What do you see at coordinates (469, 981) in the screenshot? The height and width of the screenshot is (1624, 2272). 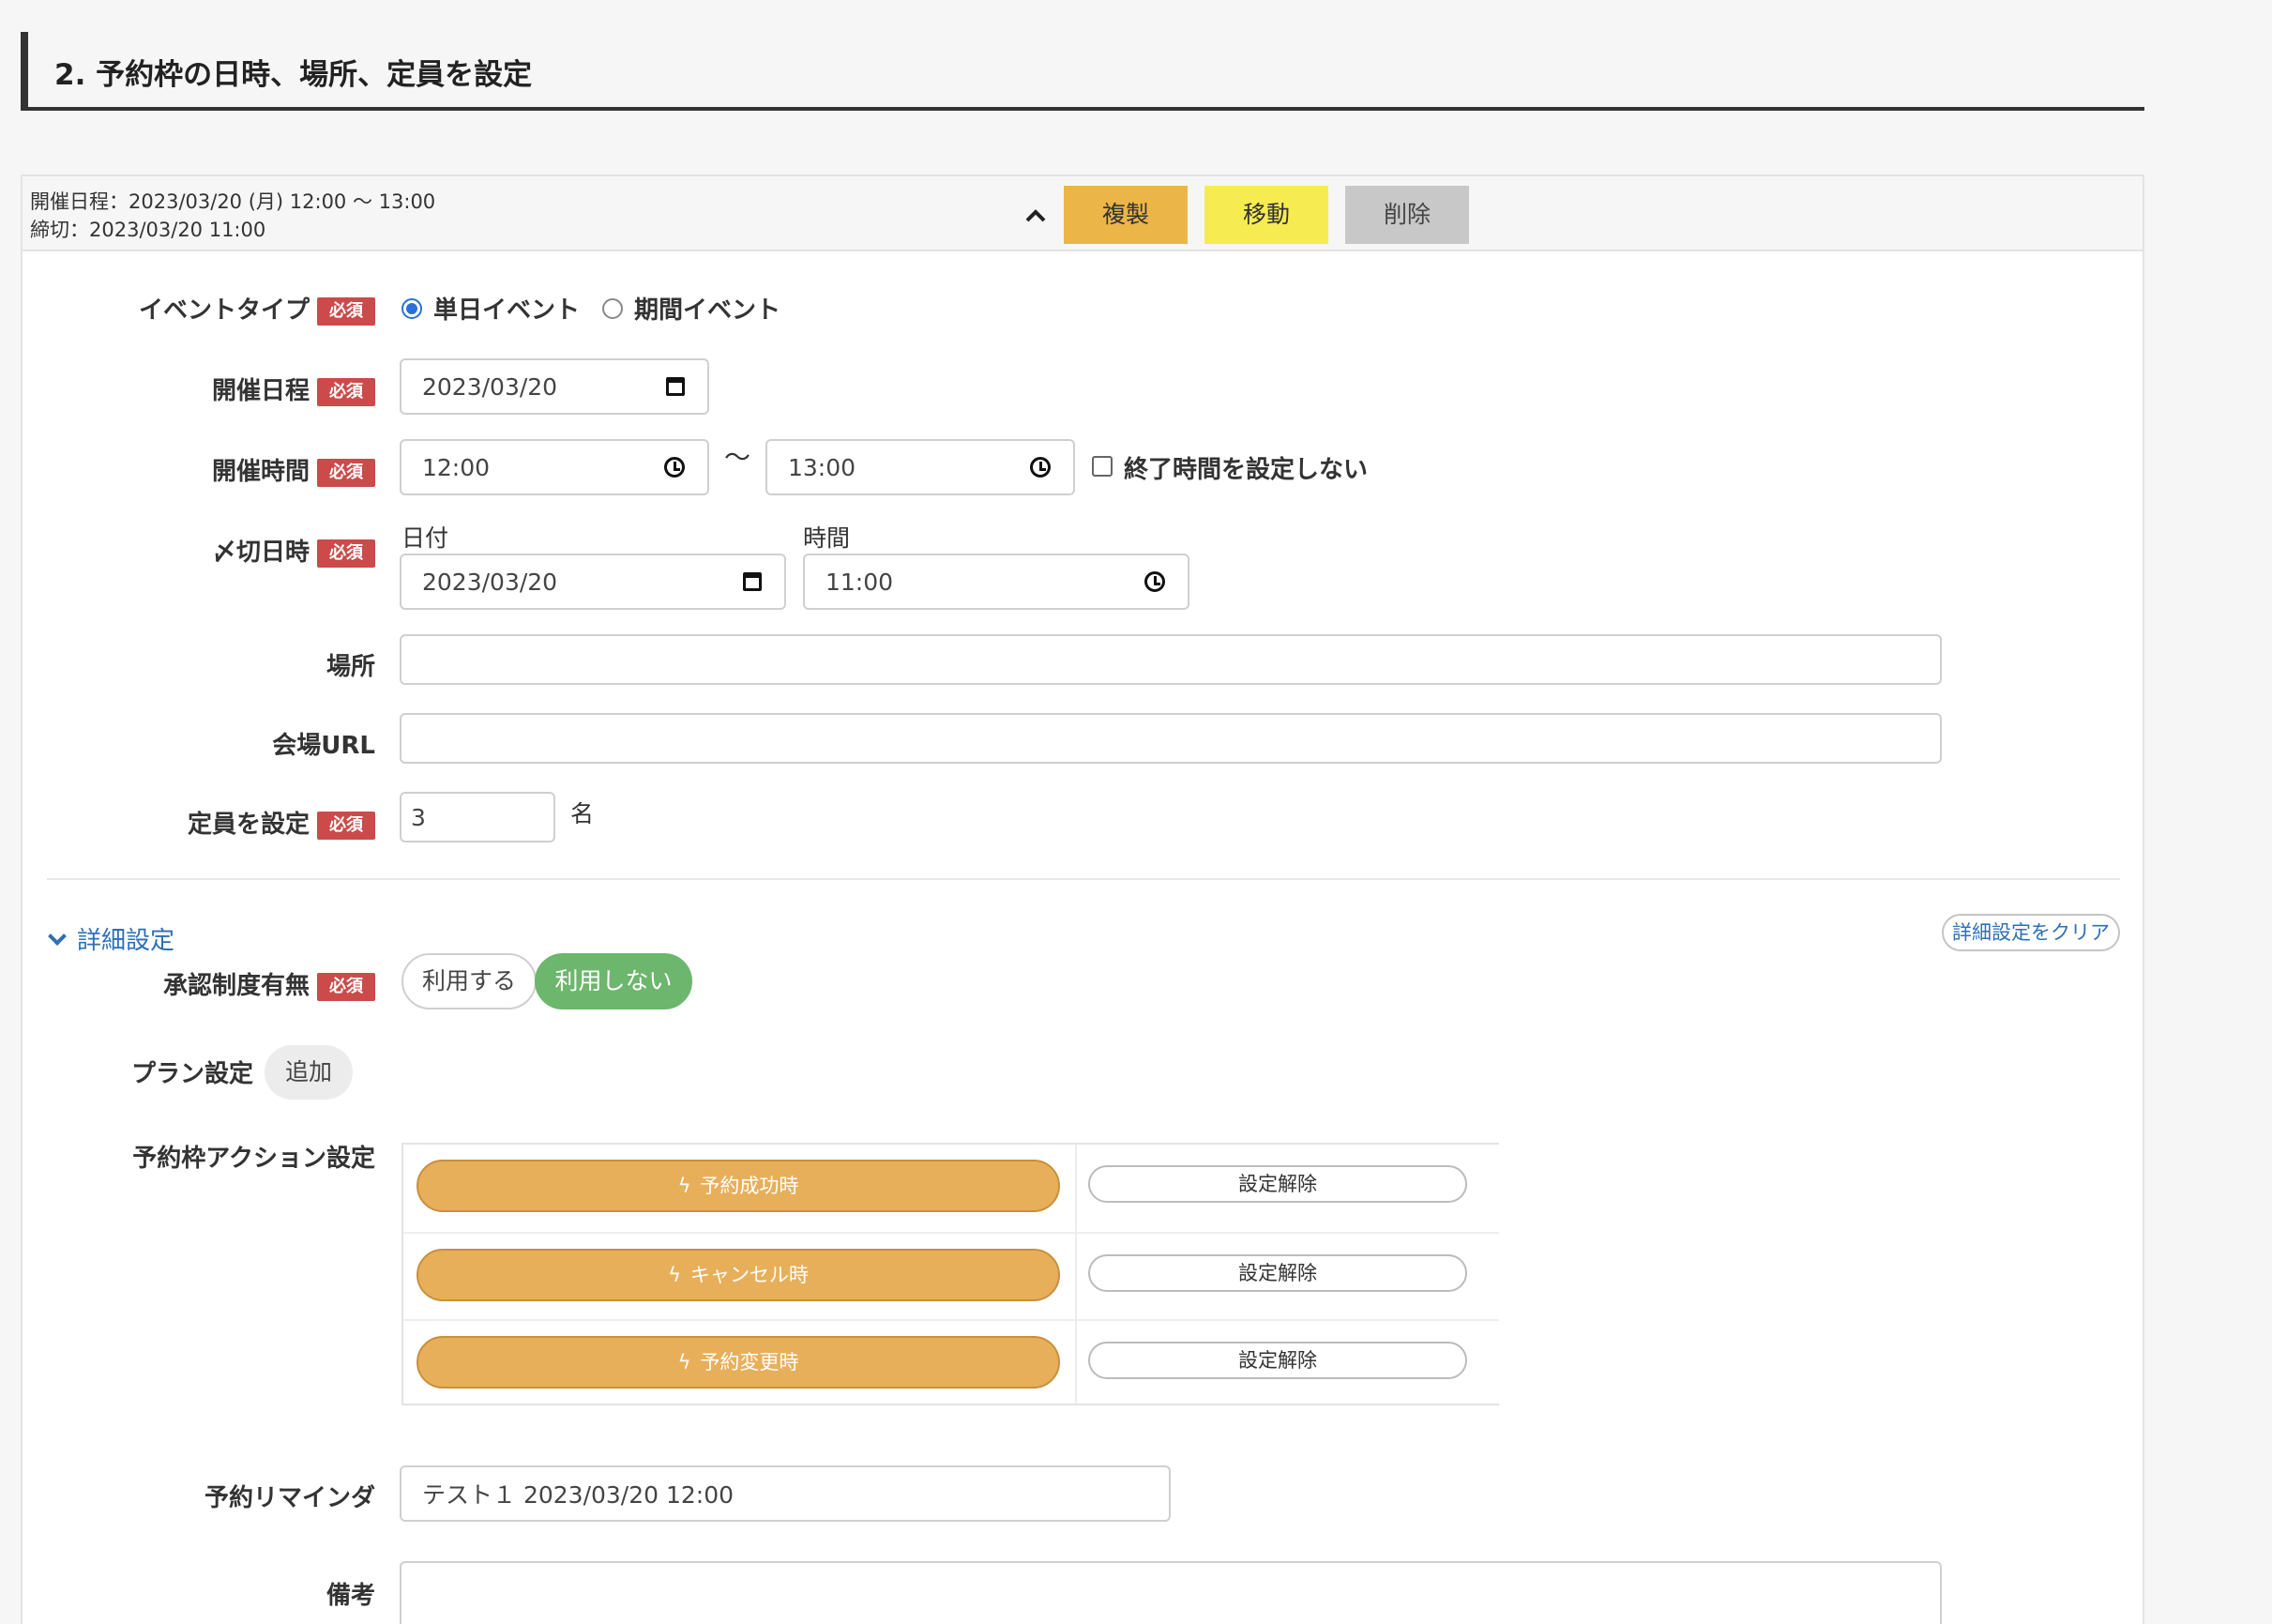 I see `approval-use-button: 利用する` at bounding box center [469, 981].